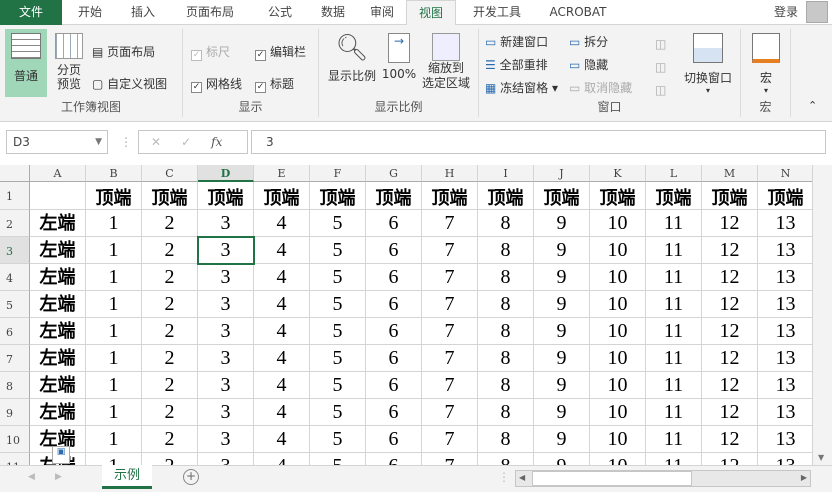  What do you see at coordinates (282, 459) in the screenshot?
I see `cell-E11: 4` at bounding box center [282, 459].